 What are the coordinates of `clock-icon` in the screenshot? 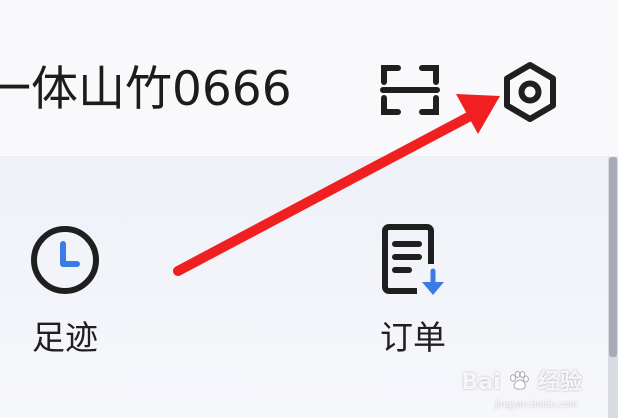 It's located at (65, 260).